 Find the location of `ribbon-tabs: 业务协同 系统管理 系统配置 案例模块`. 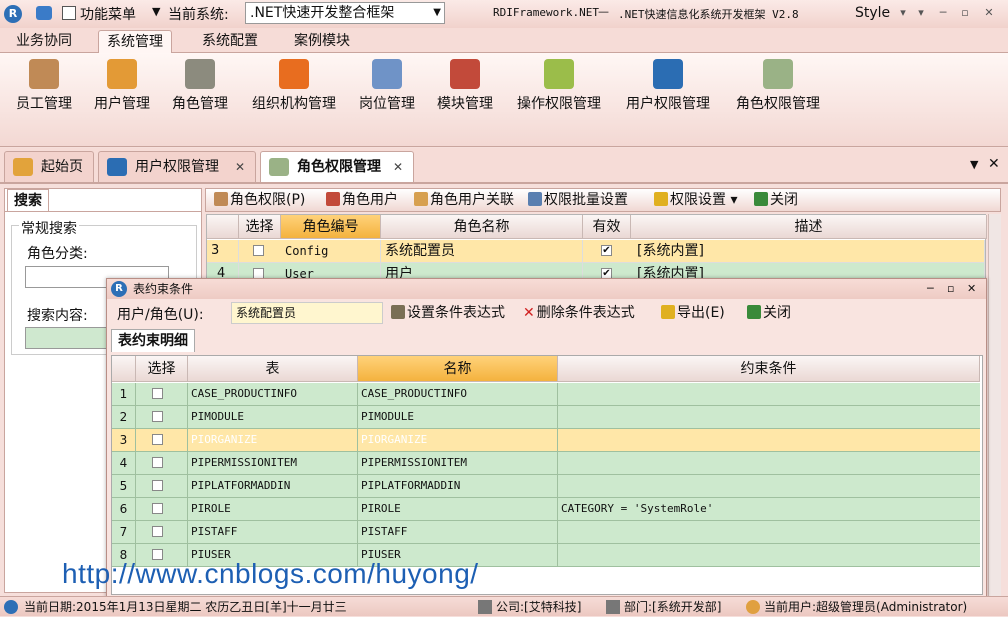

ribbon-tabs: 业务协同 系统管理 系统配置 案例模块 is located at coordinates (504, 40).